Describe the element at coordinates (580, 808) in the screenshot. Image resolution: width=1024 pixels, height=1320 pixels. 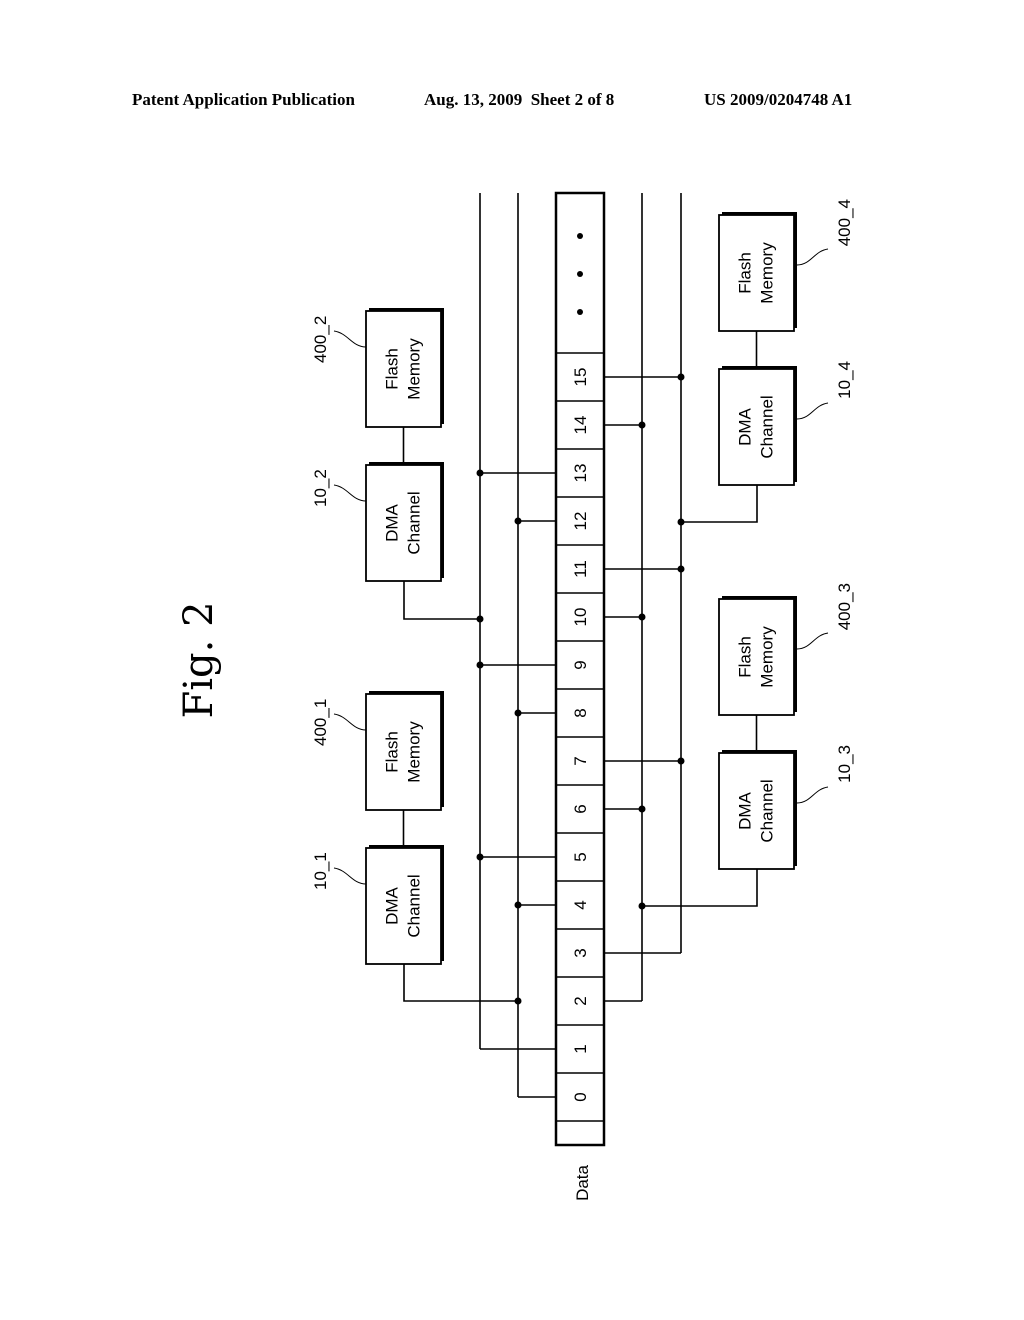
I see `data-slot-6: 6` at that location.